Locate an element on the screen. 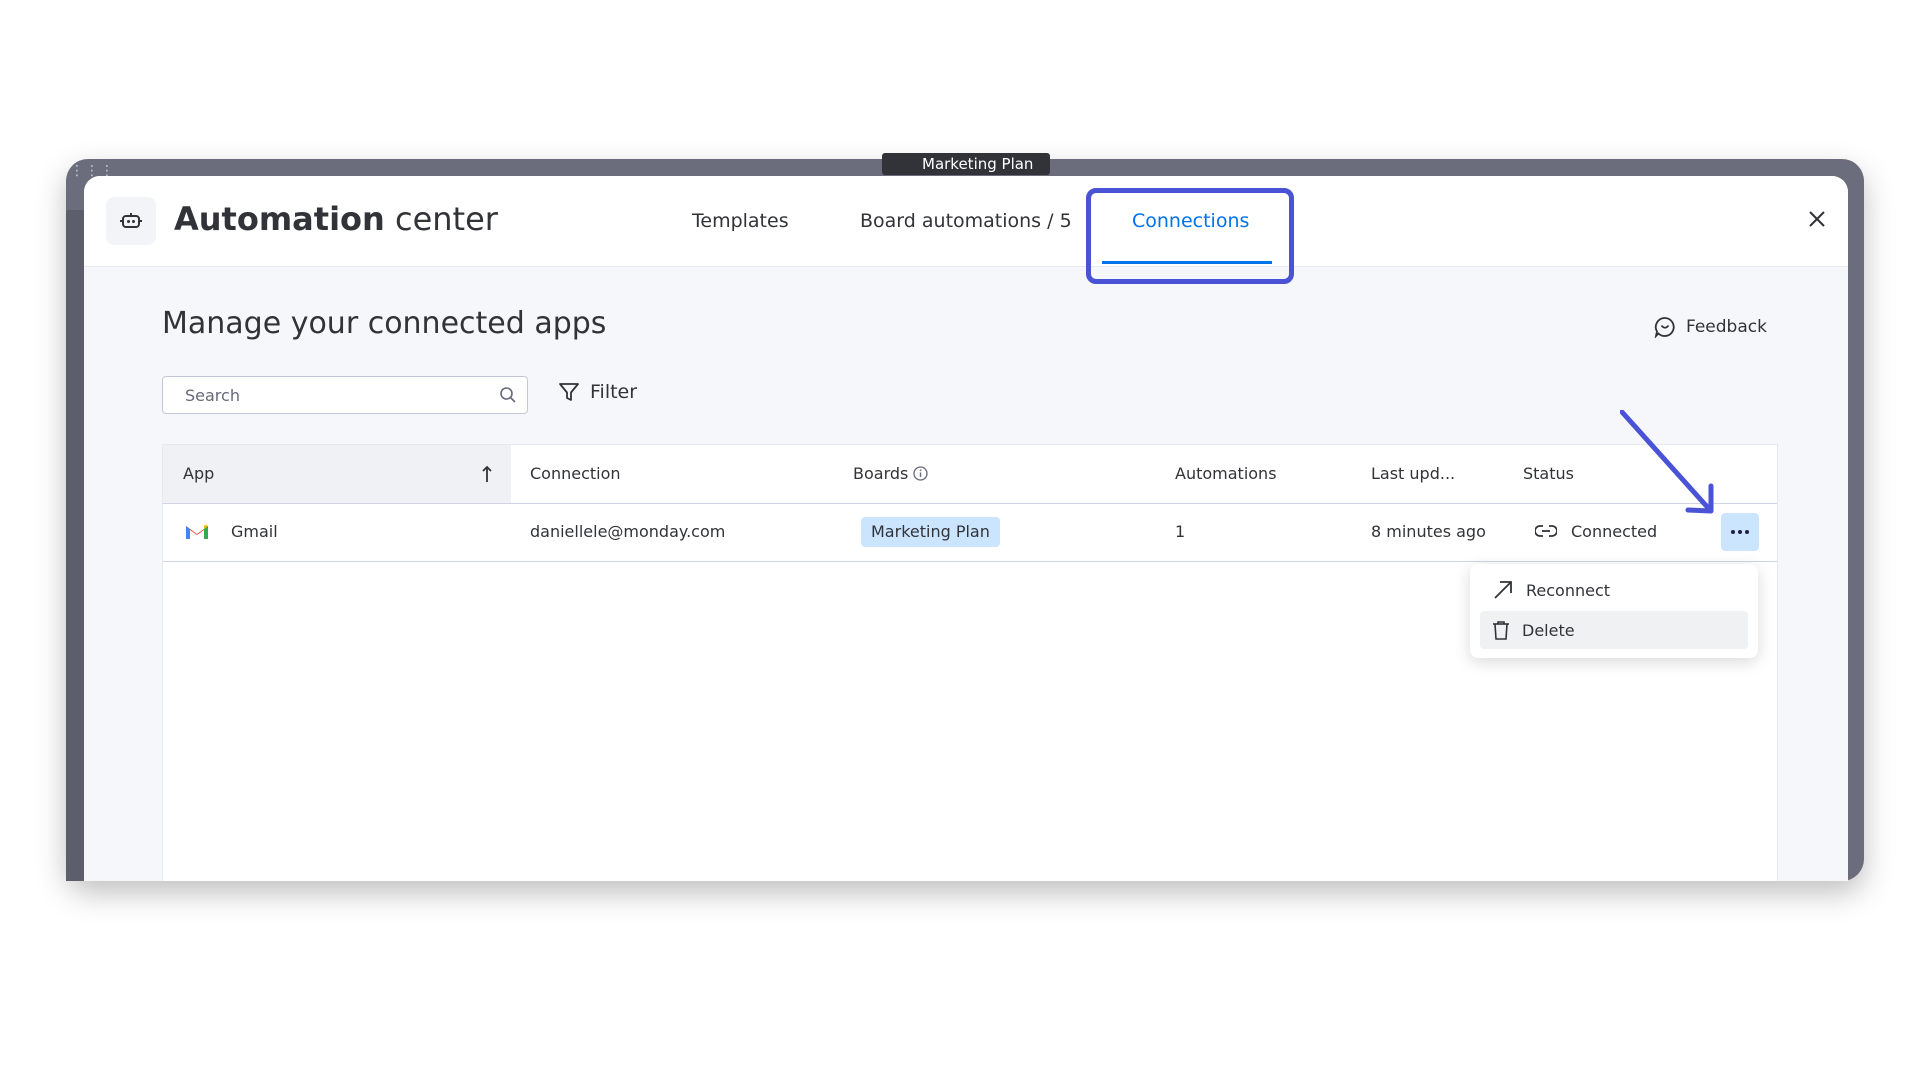 The height and width of the screenshot is (1080, 1920). status-value: Connected is located at coordinates (1614, 531).